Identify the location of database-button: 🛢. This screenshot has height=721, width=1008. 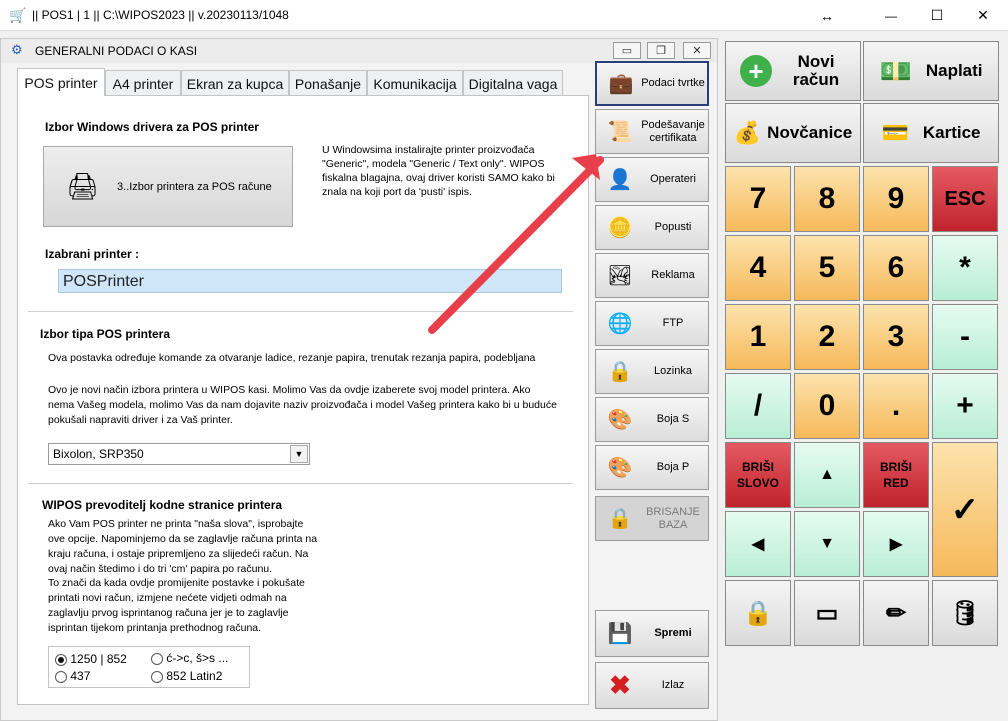
(965, 613).